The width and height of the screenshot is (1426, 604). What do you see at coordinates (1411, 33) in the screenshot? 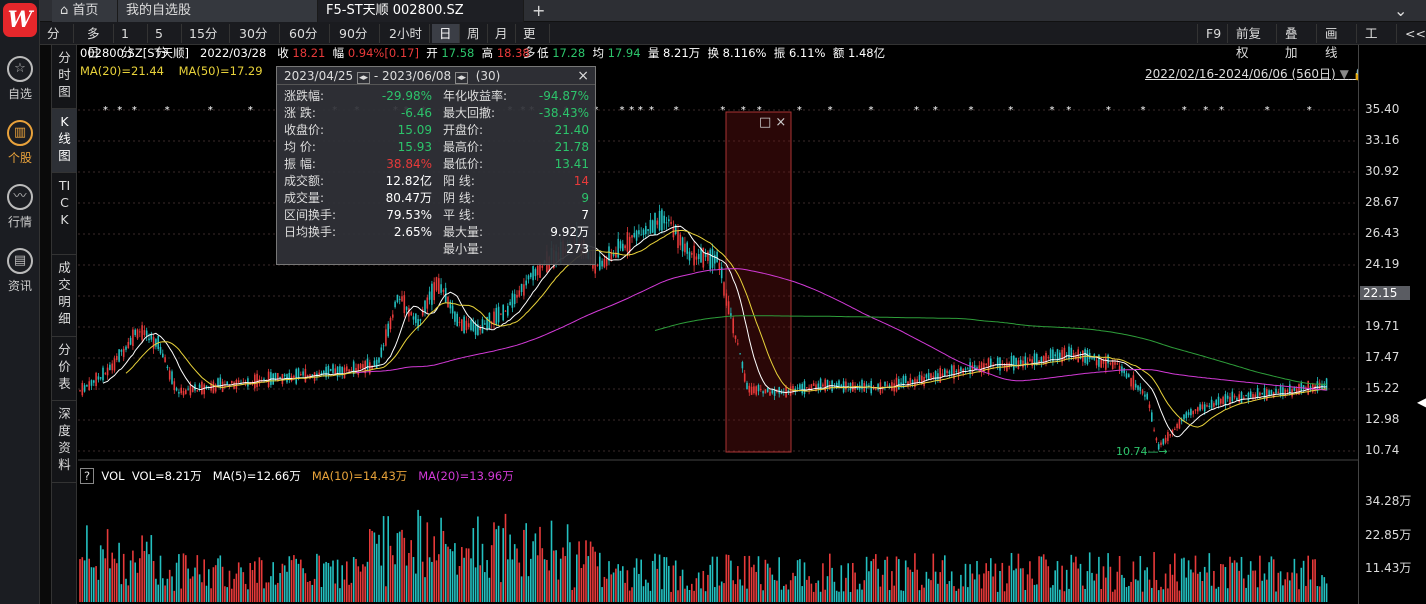
I see `tool-5: <<` at bounding box center [1411, 33].